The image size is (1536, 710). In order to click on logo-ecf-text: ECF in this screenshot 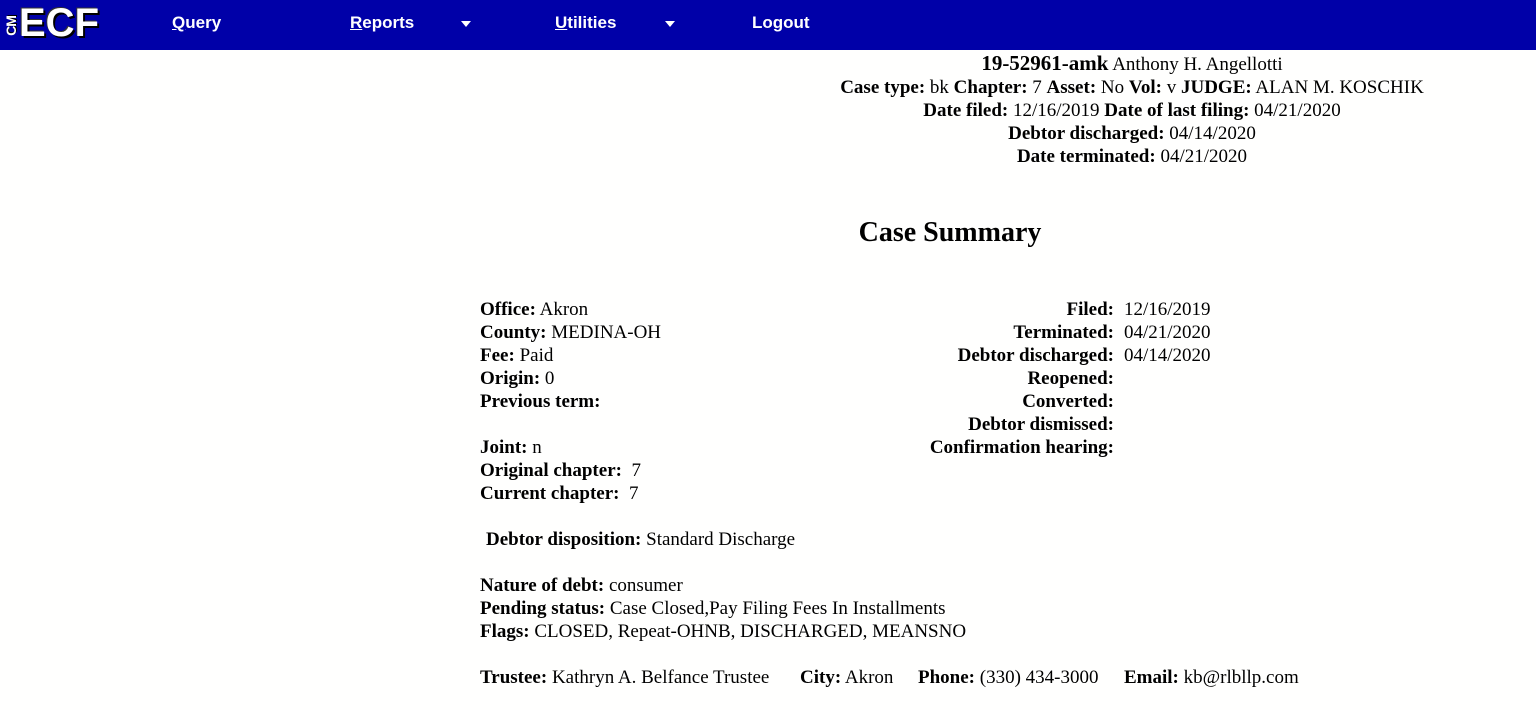, I will do `click(59, 23)`.